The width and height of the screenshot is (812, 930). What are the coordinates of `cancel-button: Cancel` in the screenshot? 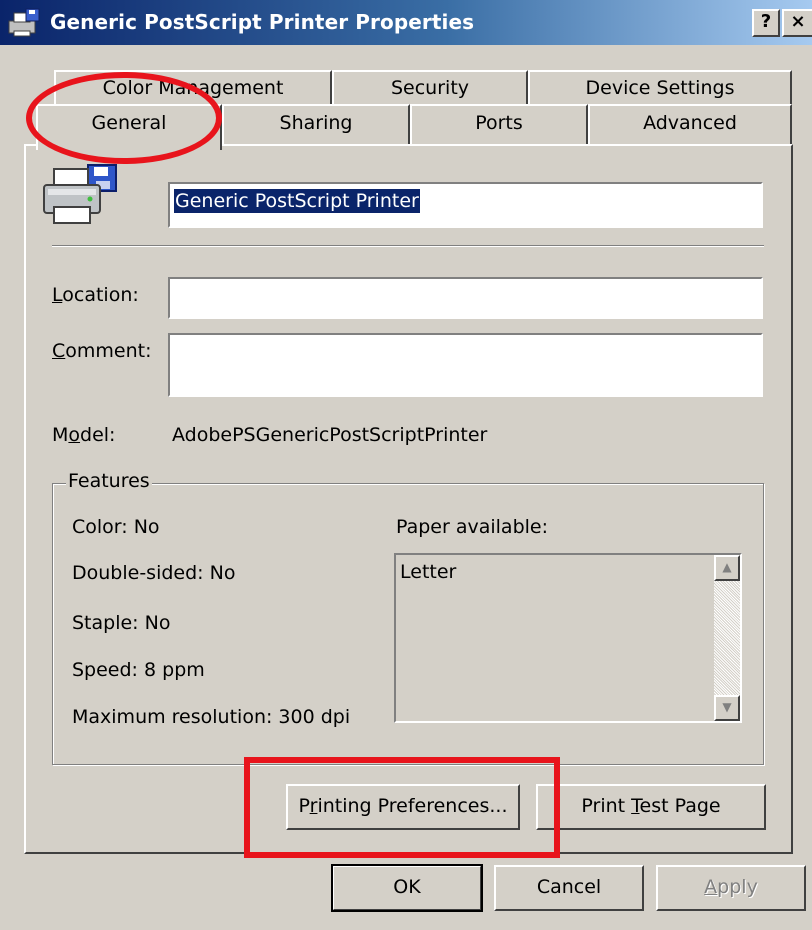 It's located at (569, 888).